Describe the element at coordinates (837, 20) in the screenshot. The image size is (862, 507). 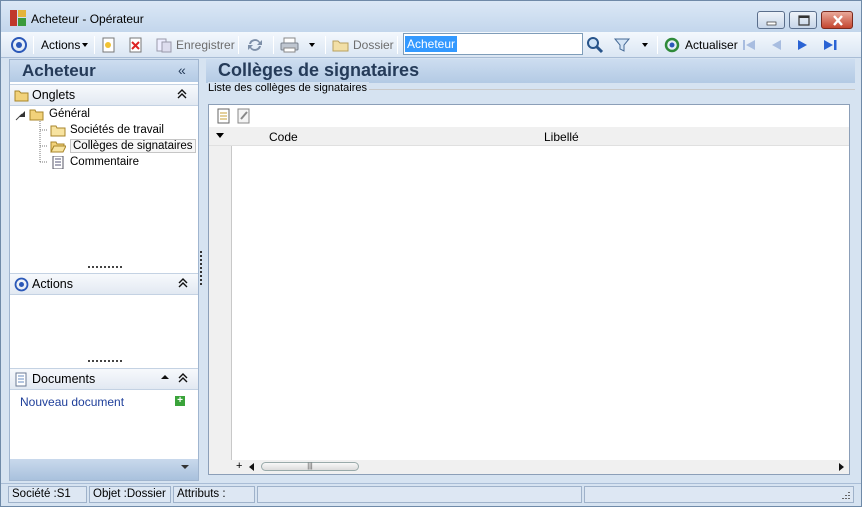
I see `close-button` at that location.